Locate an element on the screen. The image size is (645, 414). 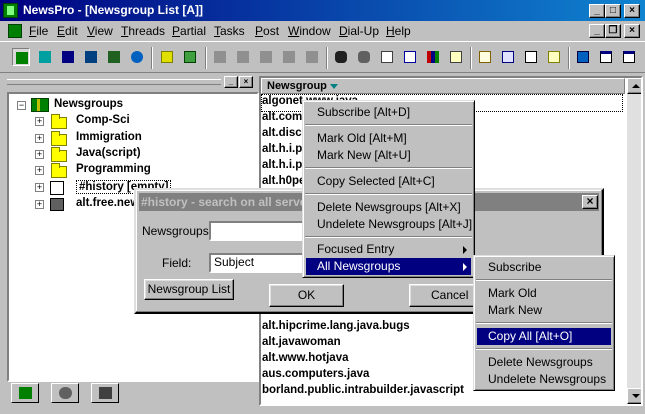
forward-icon is located at coordinates (266, 57).